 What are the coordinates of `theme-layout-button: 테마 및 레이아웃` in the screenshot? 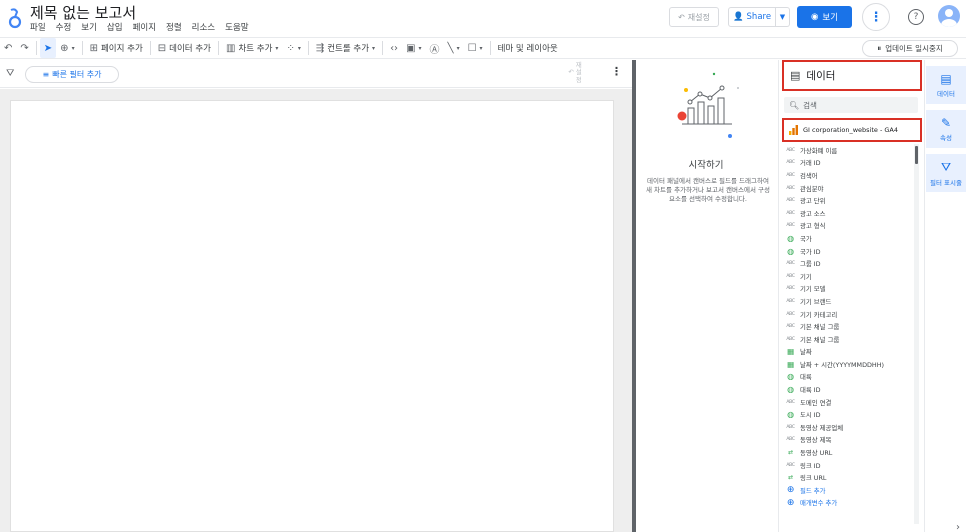 It's located at (528, 48).